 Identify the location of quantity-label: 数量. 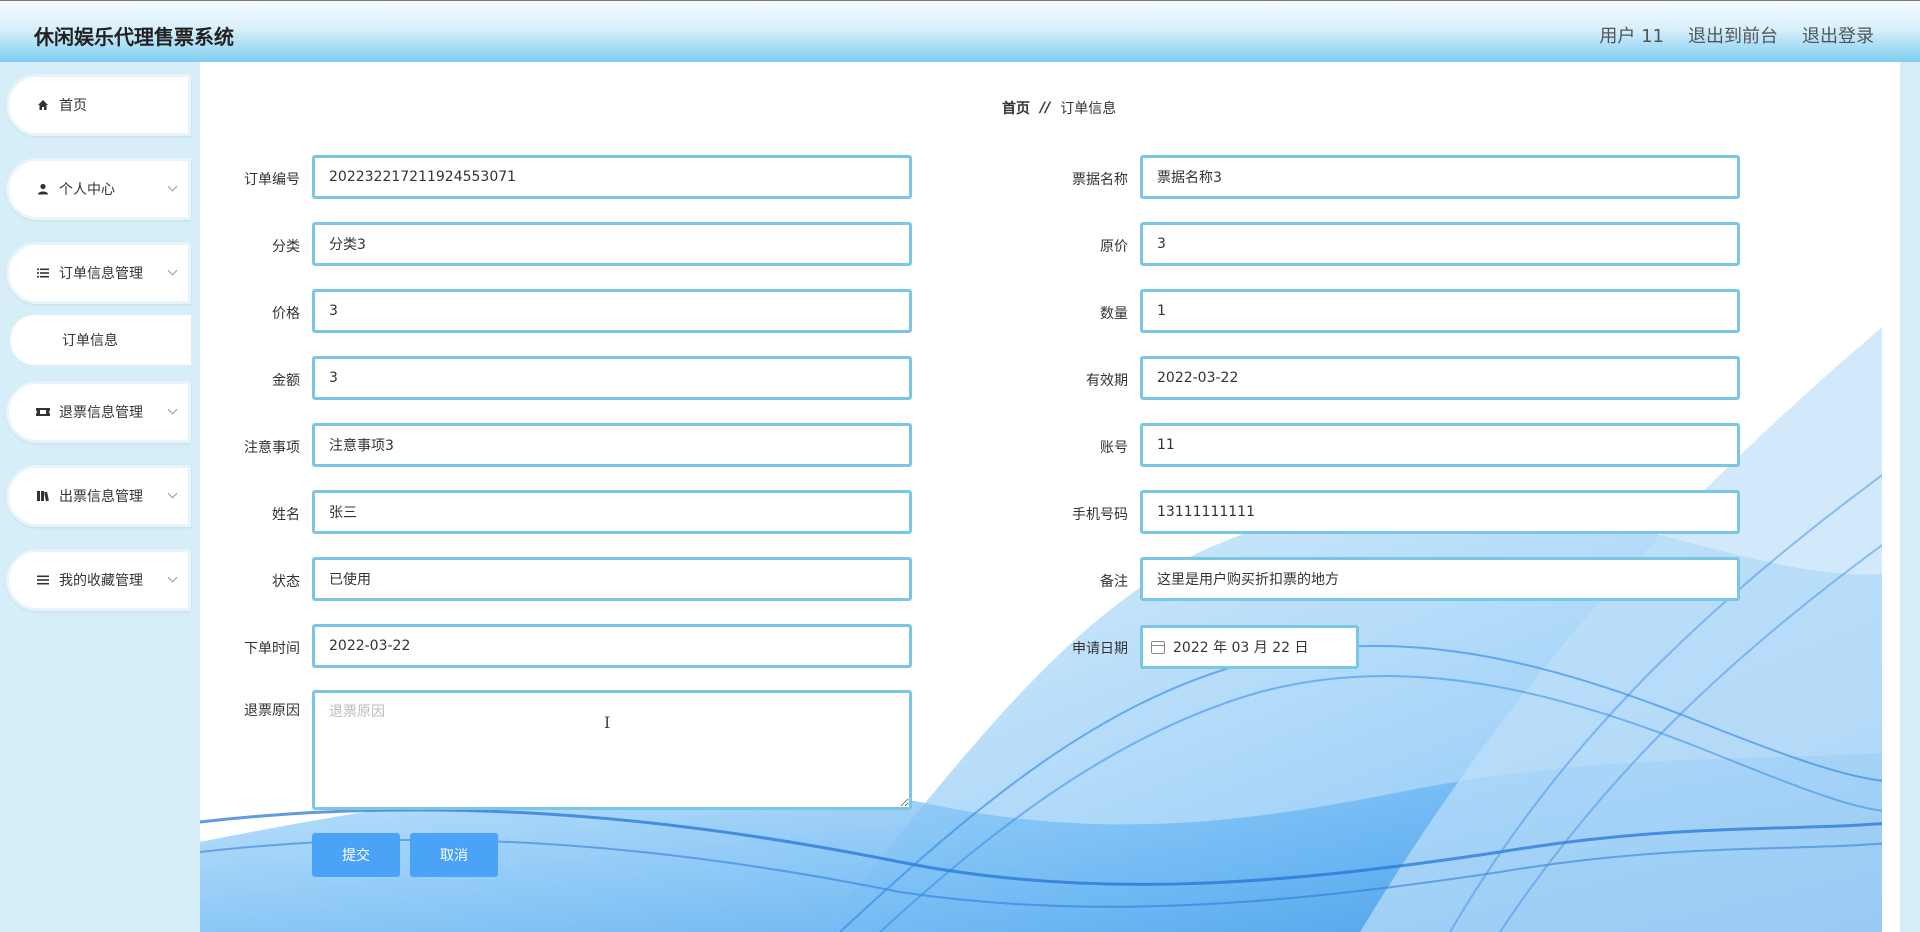
(1114, 314).